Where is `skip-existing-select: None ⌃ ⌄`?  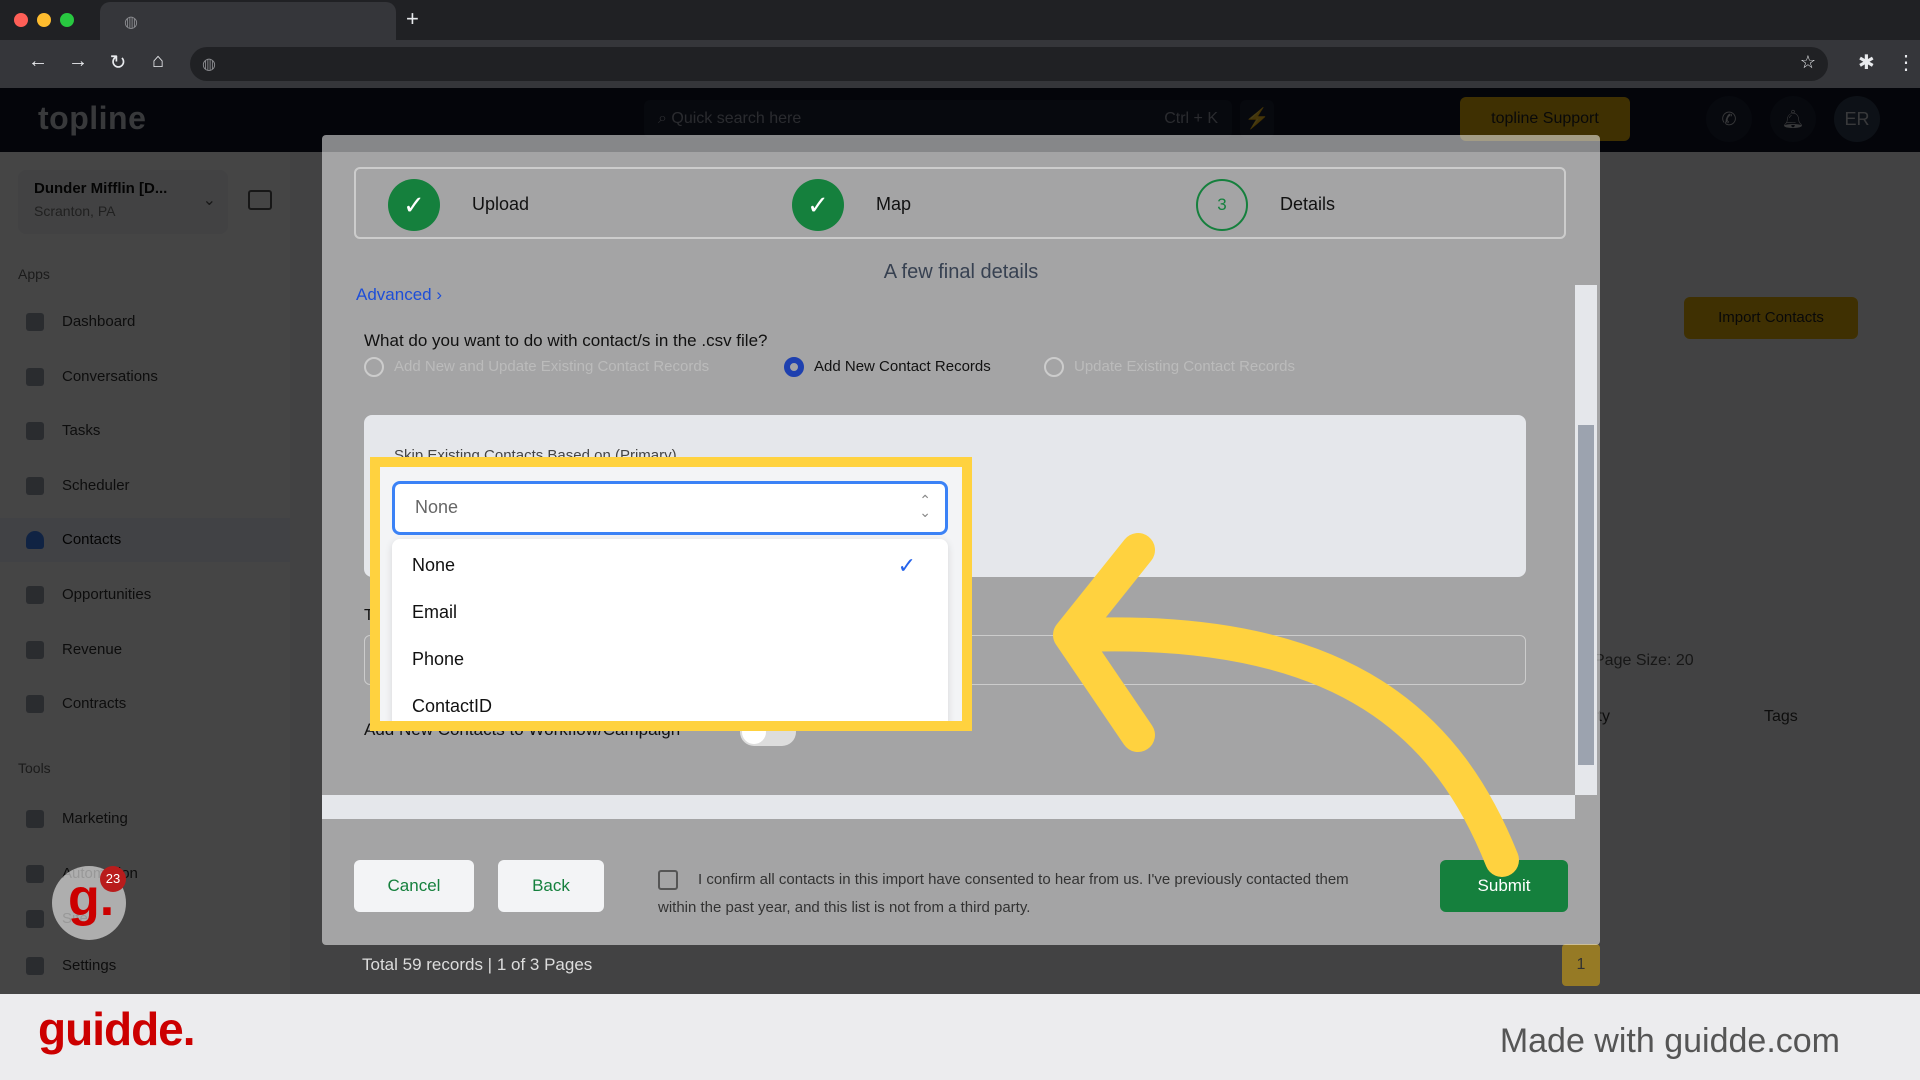 skip-existing-select: None ⌃ ⌄ is located at coordinates (670, 508).